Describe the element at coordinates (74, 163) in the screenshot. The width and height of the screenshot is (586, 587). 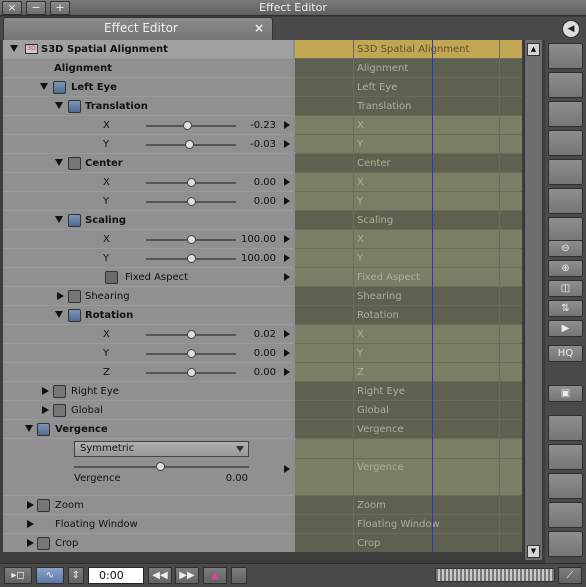
I see `center-checkbox` at that location.